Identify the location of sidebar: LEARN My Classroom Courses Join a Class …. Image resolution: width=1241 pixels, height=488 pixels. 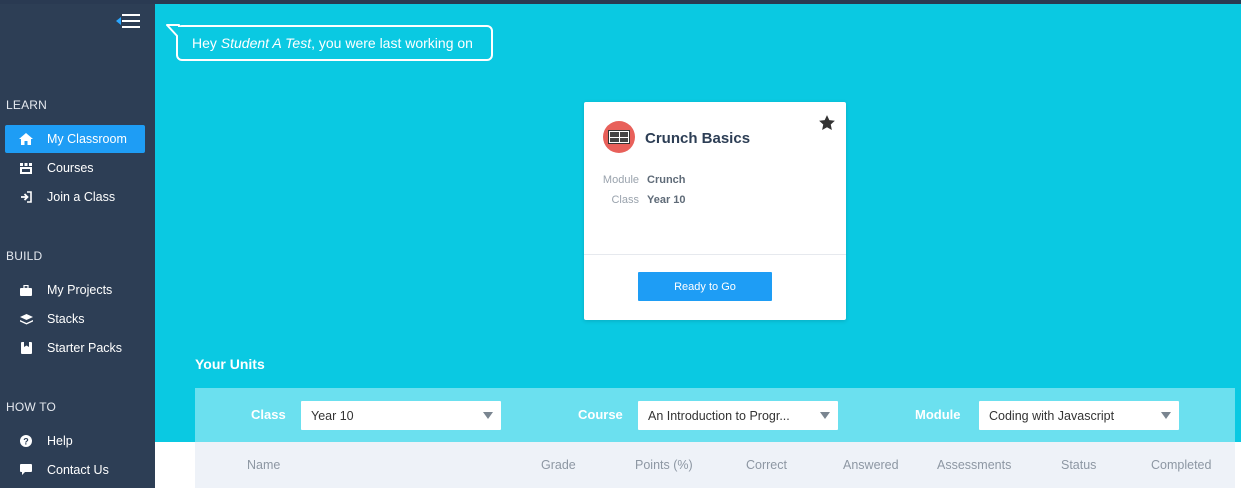
(77, 244).